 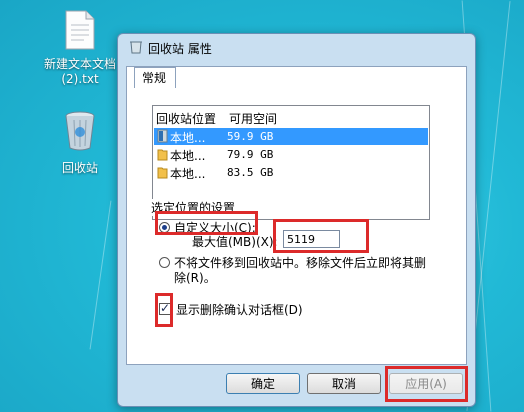 What do you see at coordinates (180, 49) in the screenshot?
I see `dialog-title: 回收站 属性` at bounding box center [180, 49].